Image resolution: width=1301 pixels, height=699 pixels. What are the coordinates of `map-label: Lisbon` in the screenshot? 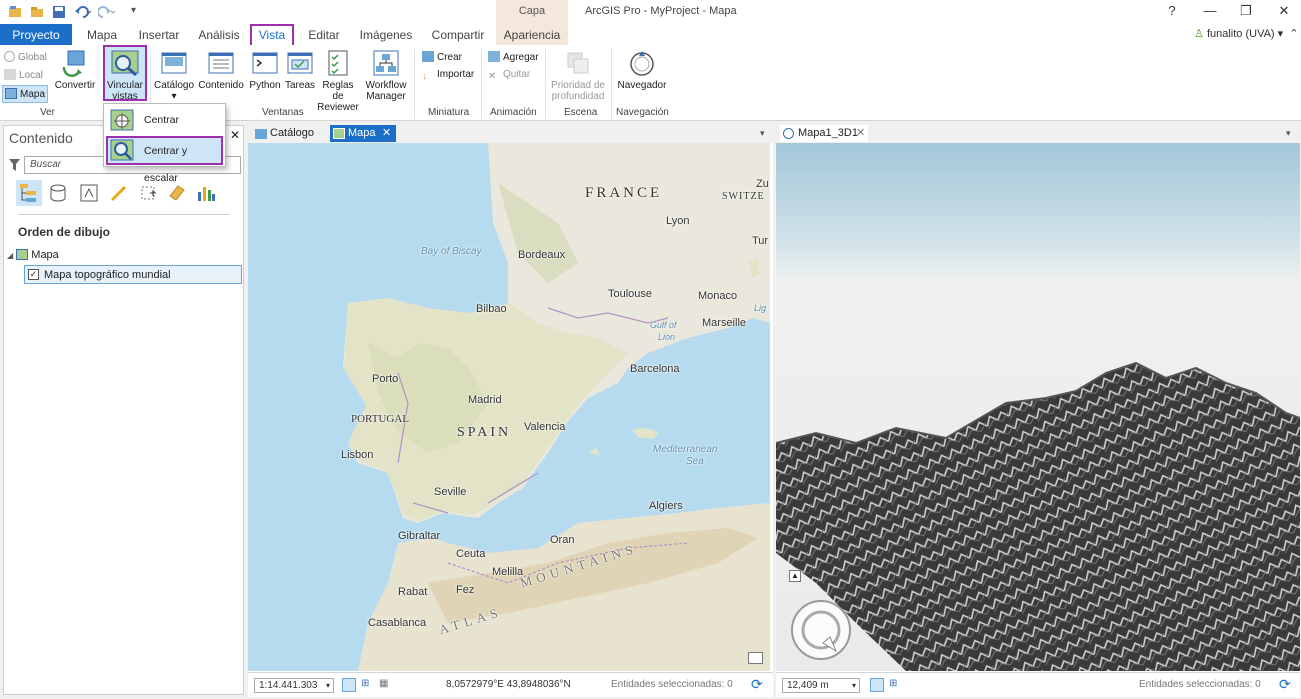 It's located at (357, 455).